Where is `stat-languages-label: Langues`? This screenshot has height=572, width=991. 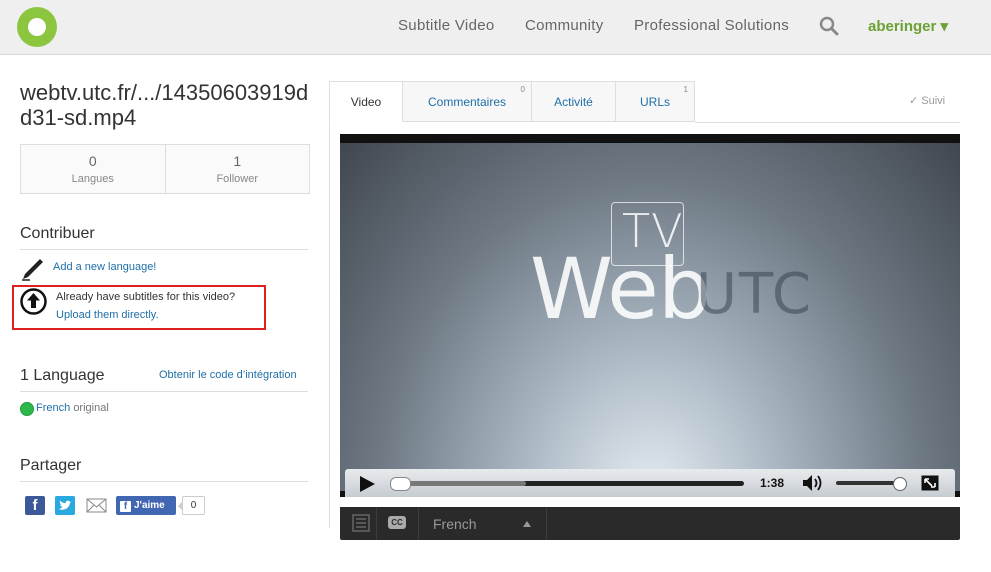 stat-languages-label: Langues is located at coordinates (92, 179).